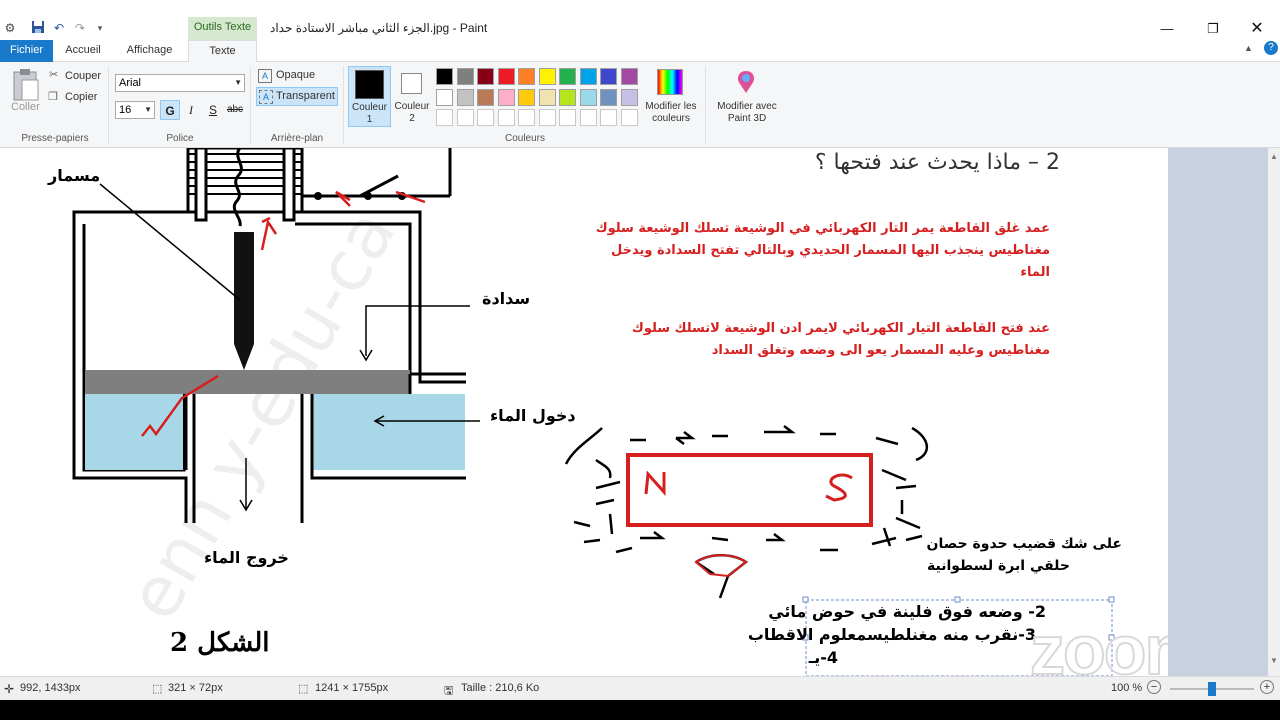 This screenshot has width=1280, height=720. What do you see at coordinates (670, 82) in the screenshot?
I see `rainbow-icon` at bounding box center [670, 82].